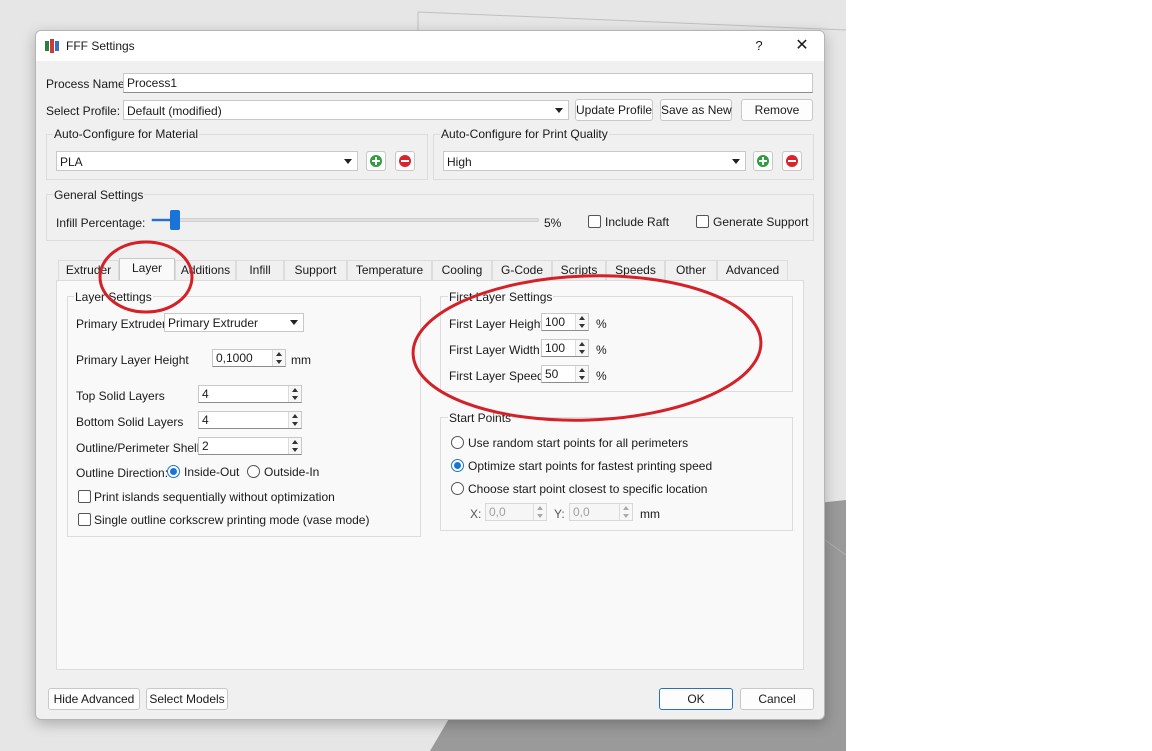  Describe the element at coordinates (430, 46) in the screenshot. I see `title-bar: FFF Settings ? ✕` at that location.